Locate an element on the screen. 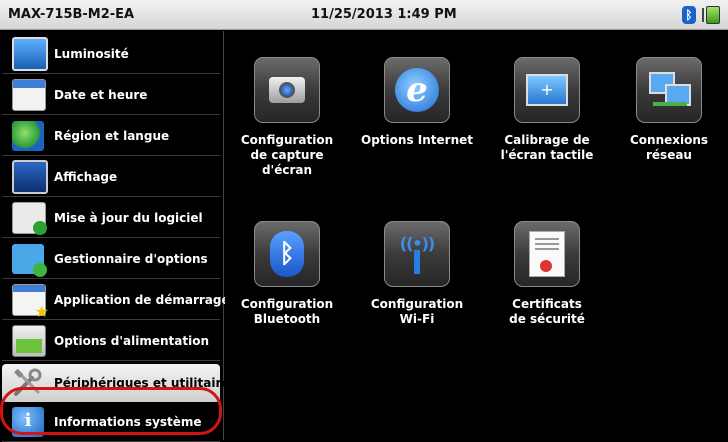 Image resolution: width=728 pixels, height=442 pixels. touchscreen-calibration-icon: + is located at coordinates (547, 90).